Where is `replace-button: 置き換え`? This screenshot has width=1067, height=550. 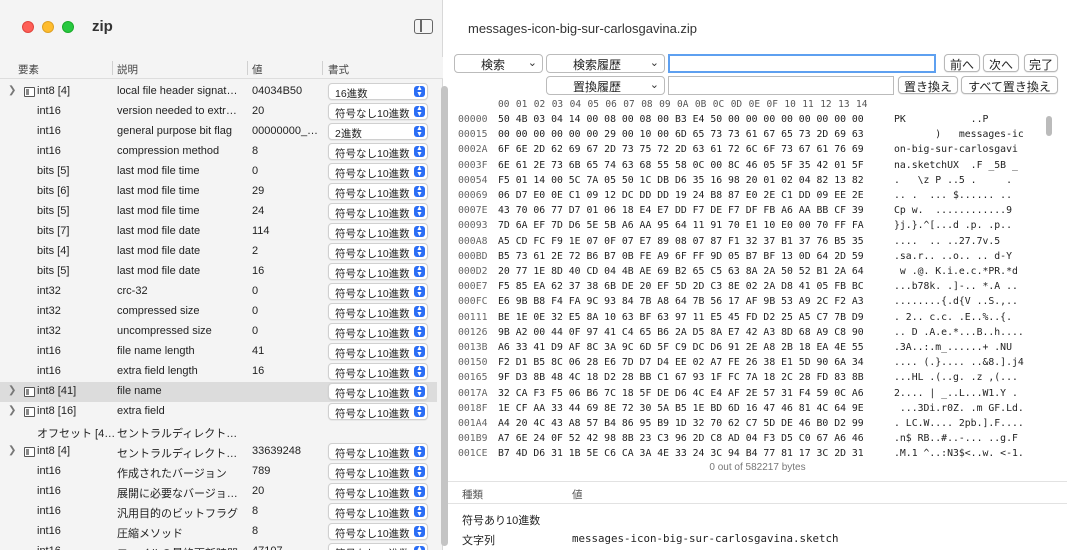
replace-button: 置き換え is located at coordinates (928, 85).